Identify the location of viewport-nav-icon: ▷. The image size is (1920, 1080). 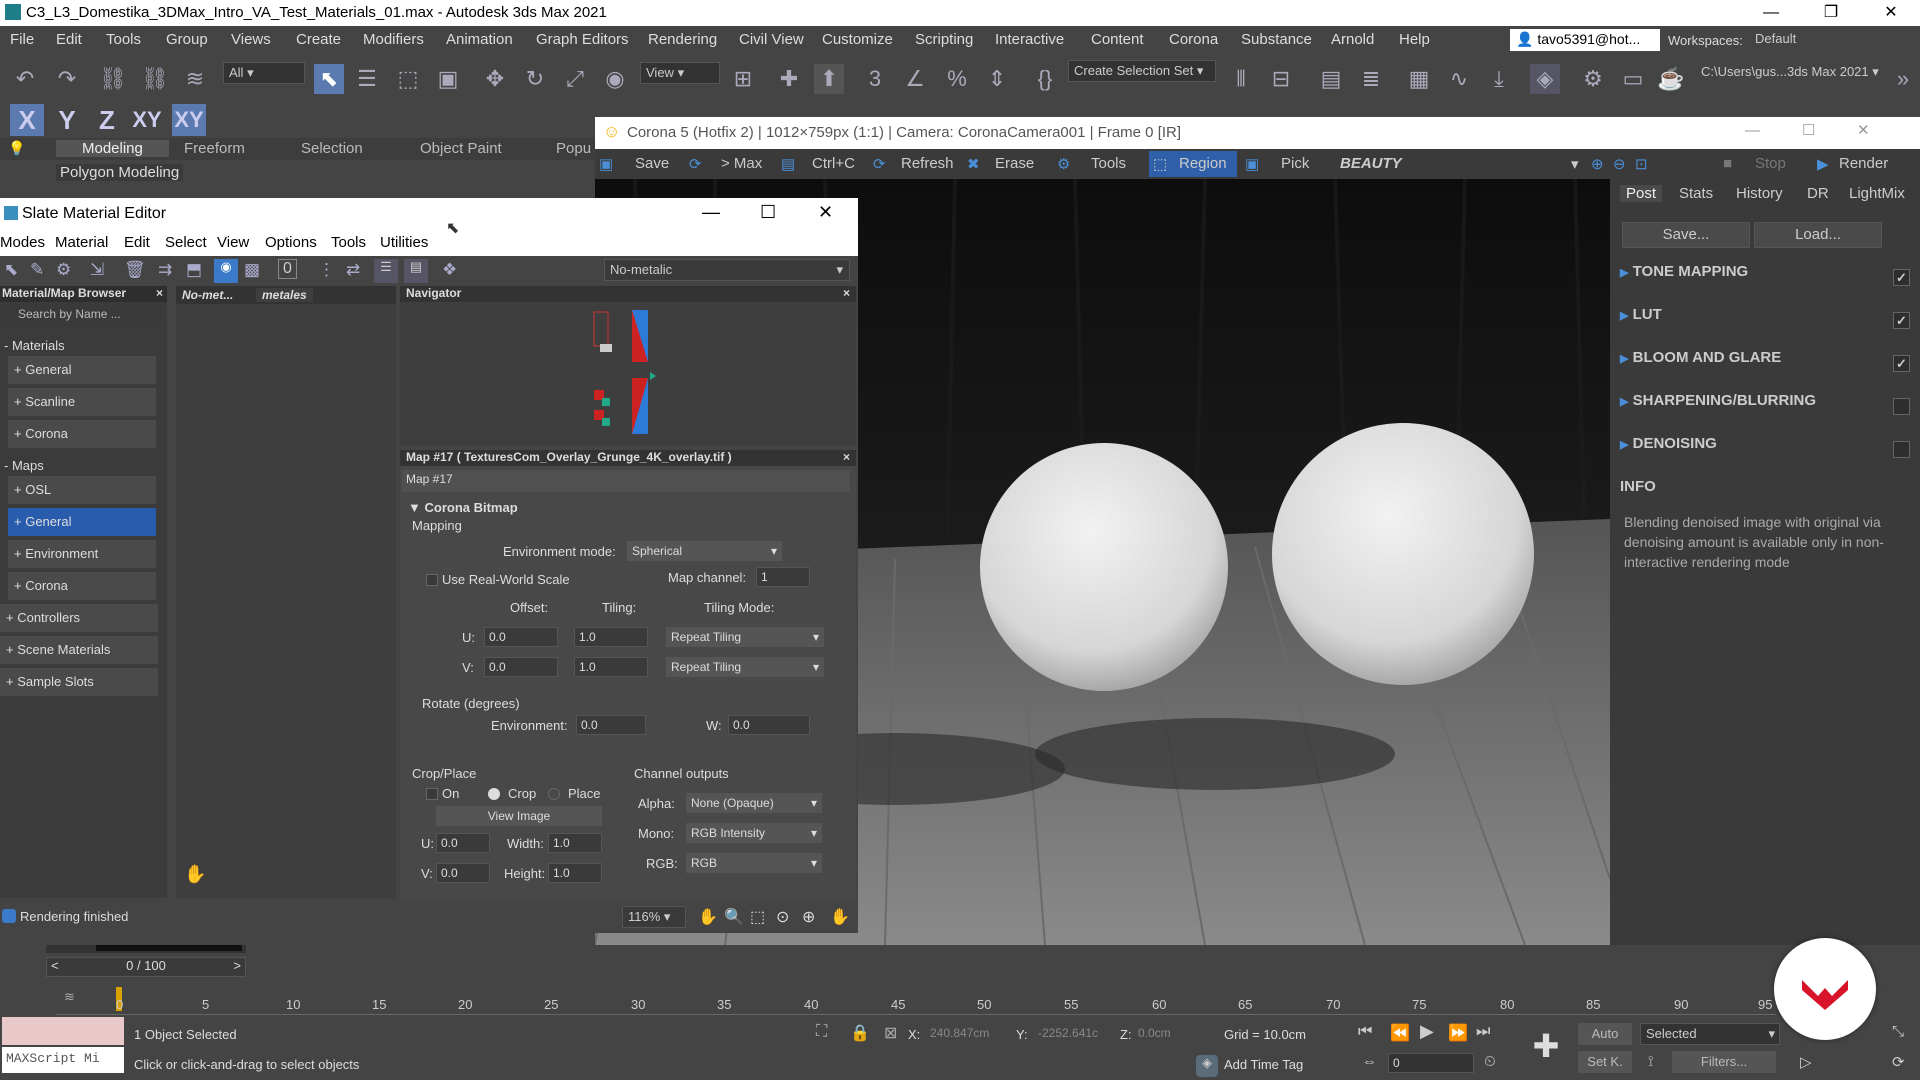
(1806, 1062).